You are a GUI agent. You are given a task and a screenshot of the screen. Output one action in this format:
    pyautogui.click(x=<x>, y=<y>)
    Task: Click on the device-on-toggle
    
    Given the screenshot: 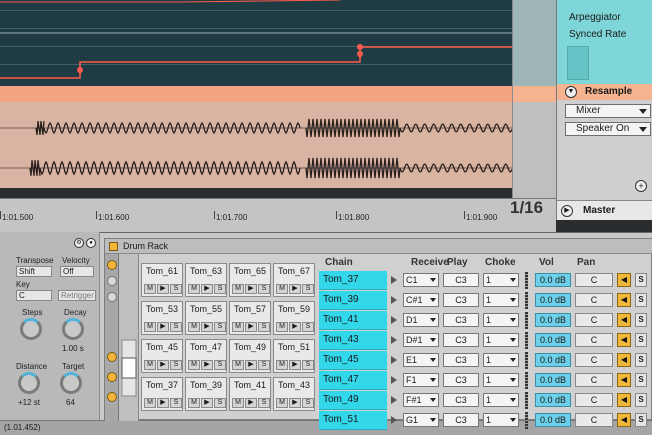 What is the action you would take?
    pyautogui.click(x=113, y=246)
    